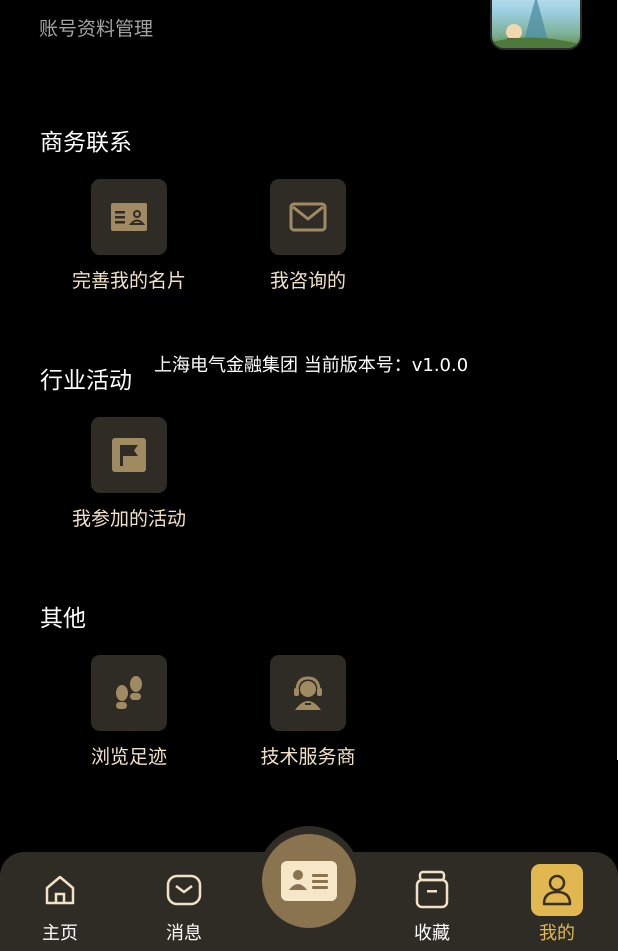 This screenshot has height=951, width=618. I want to click on tab-label: 消息, so click(184, 933).